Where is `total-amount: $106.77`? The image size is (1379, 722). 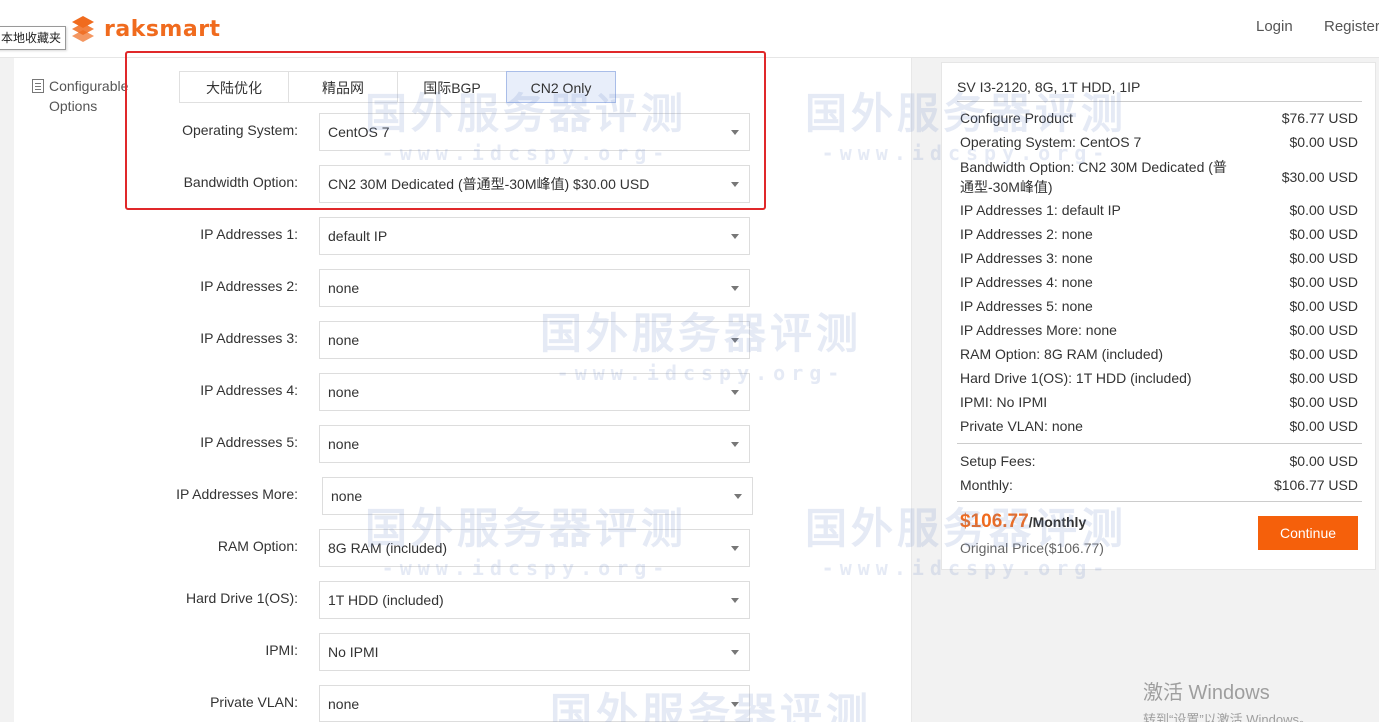
total-amount: $106.77 is located at coordinates (994, 521).